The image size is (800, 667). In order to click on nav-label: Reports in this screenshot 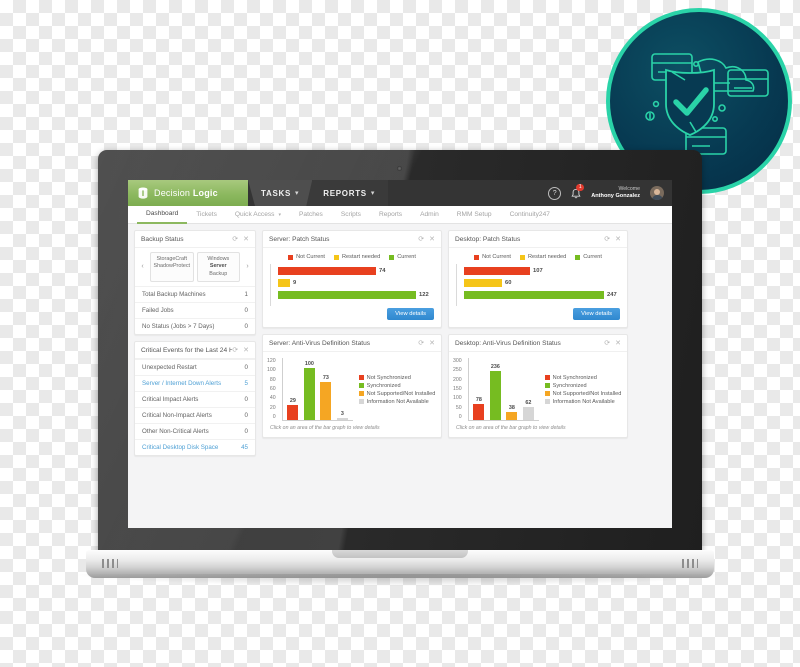, I will do `click(390, 214)`.